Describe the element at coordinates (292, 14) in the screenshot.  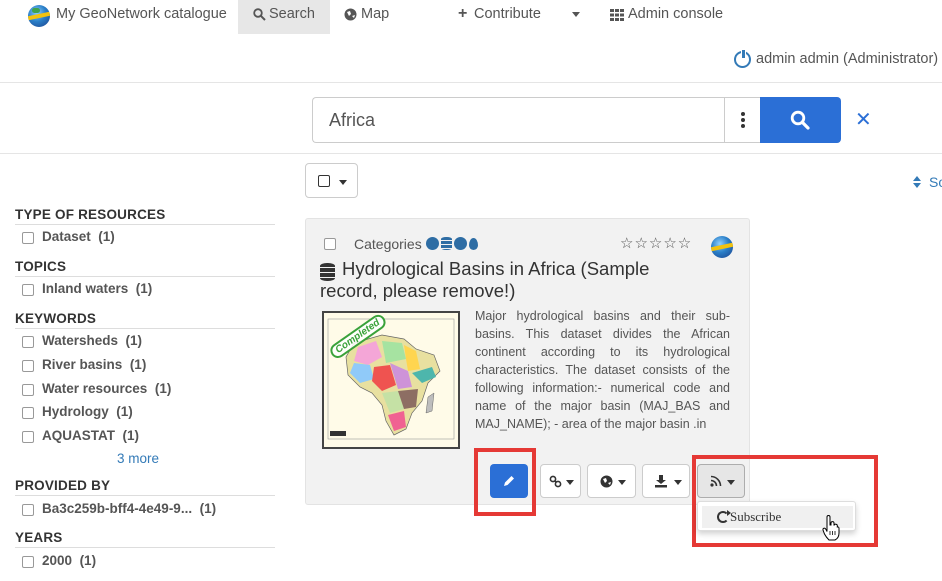
I see `nav-search-label: Search` at that location.